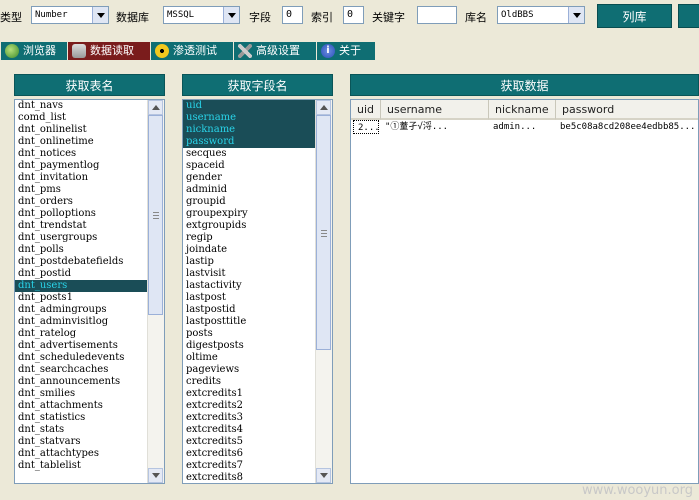 Image resolution: width=699 pixels, height=500 pixels. I want to click on list-item: dnt_polls, so click(89, 250).